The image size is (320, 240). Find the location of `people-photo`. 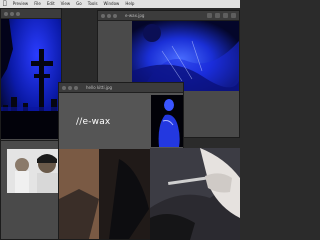

people-photo is located at coordinates (35, 171).